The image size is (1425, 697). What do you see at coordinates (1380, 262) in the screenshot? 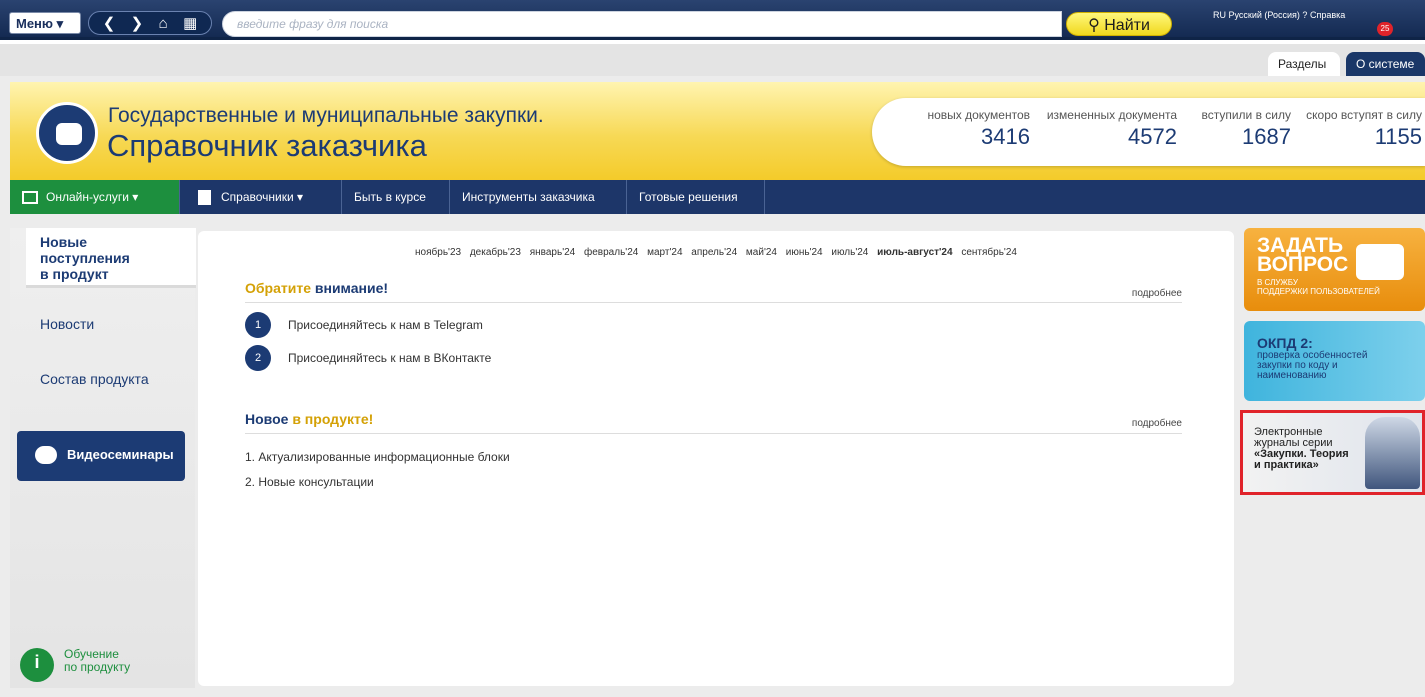
I see `speech-bubble-icon` at bounding box center [1380, 262].